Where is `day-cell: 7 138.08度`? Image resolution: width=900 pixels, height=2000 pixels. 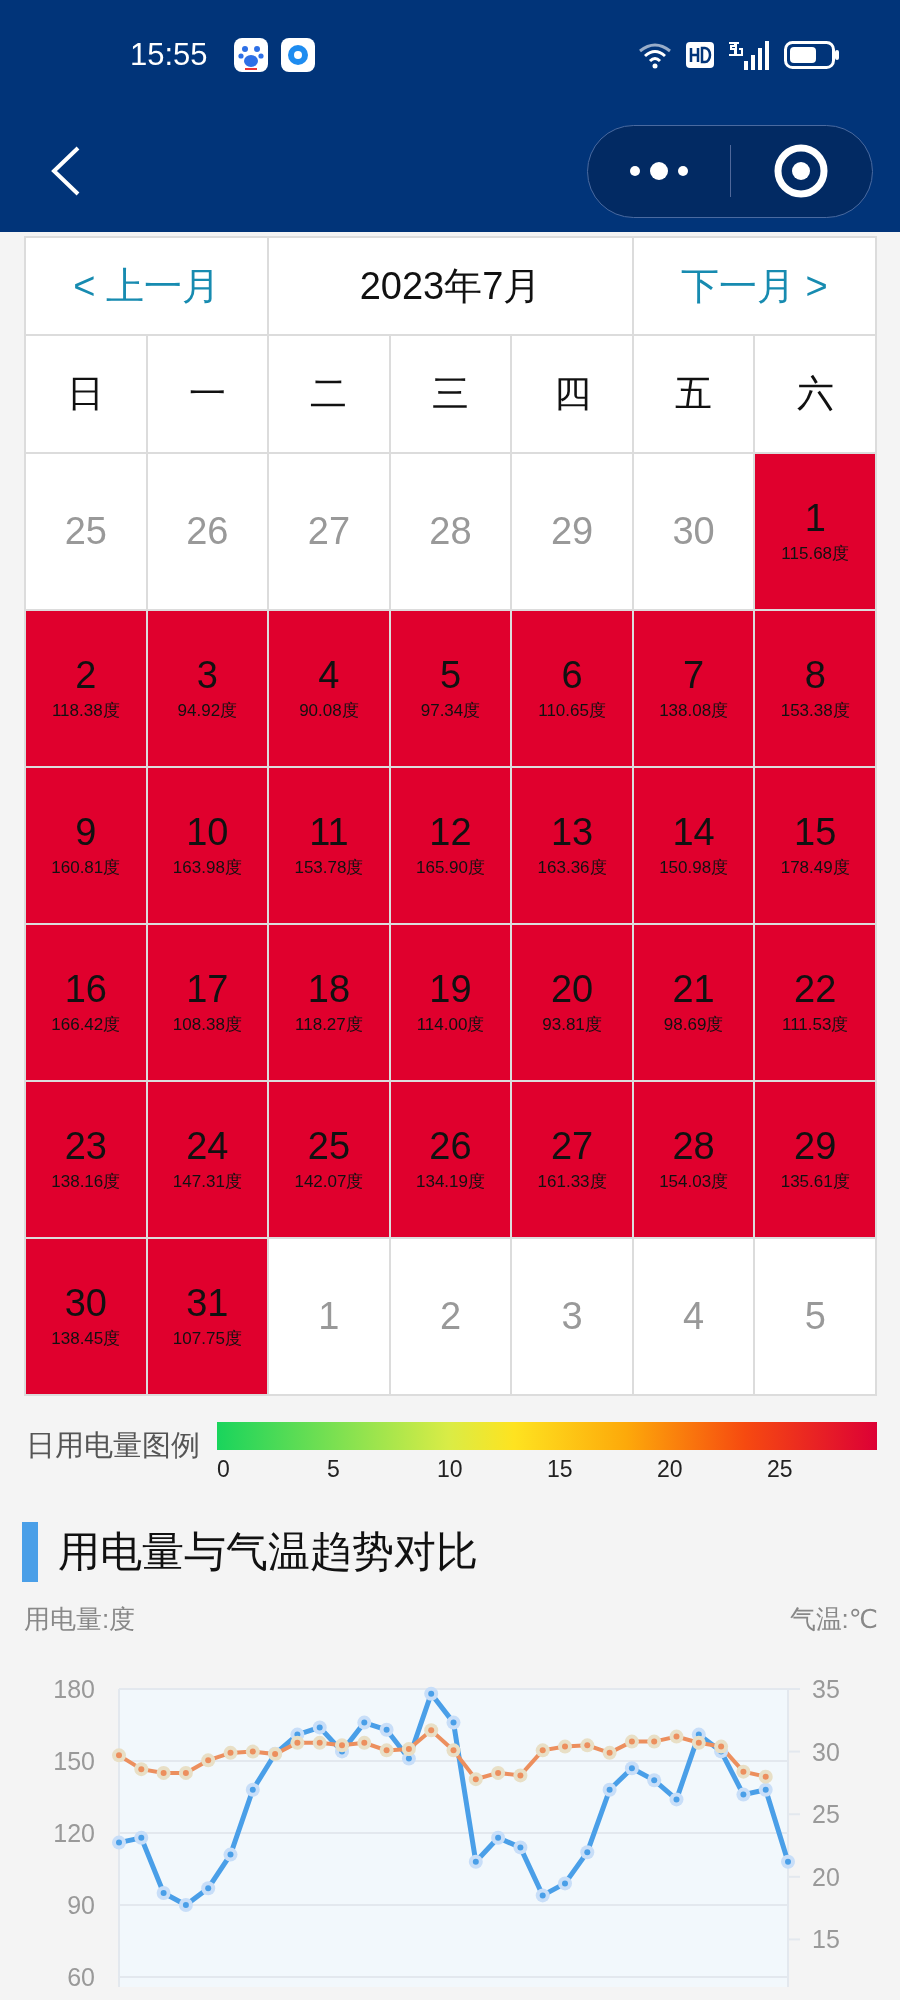 day-cell: 7 138.08度 is located at coordinates (693, 688).